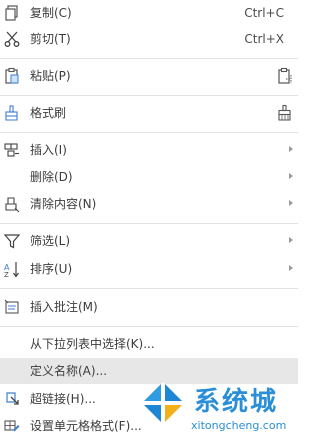 This screenshot has height=440, width=320. Describe the element at coordinates (149, 269) in the screenshot. I see `menu-item-sort: AZ 排序(U)` at that location.